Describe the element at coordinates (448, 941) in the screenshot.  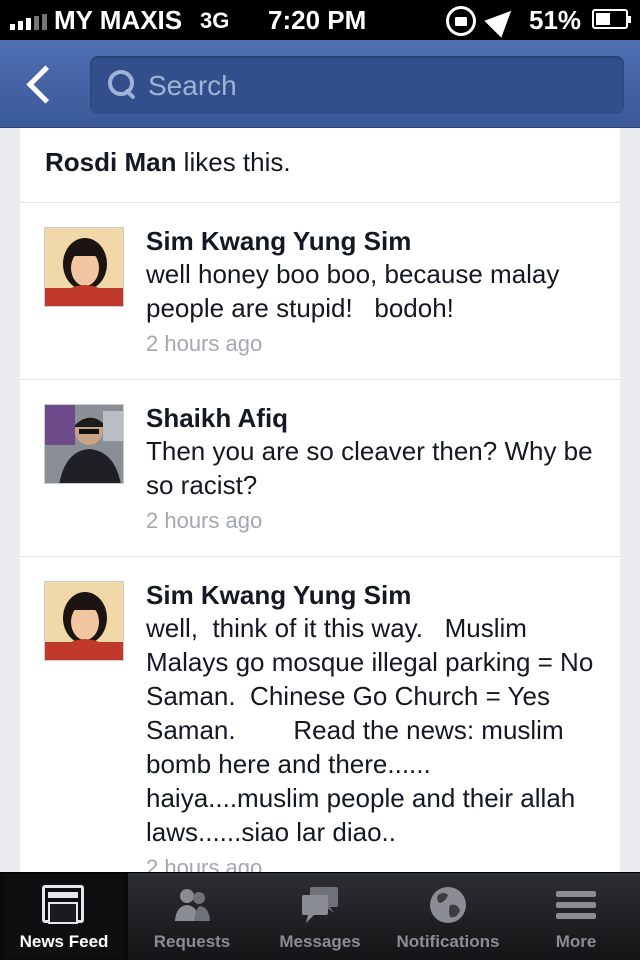
I see `tab-label: Notifications` at that location.